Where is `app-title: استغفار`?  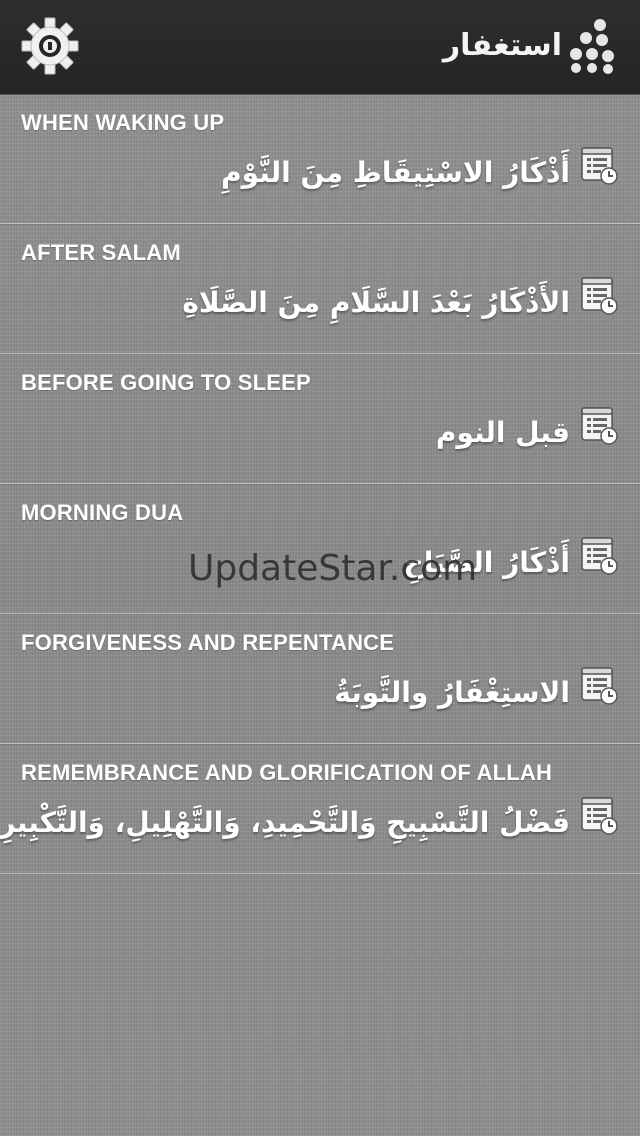 app-title: استغفار is located at coordinates (502, 45).